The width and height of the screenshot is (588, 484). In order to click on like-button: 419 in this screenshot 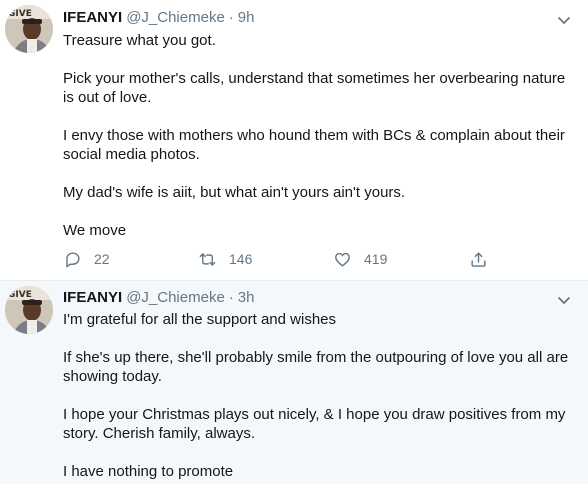, I will do `click(360, 259)`.